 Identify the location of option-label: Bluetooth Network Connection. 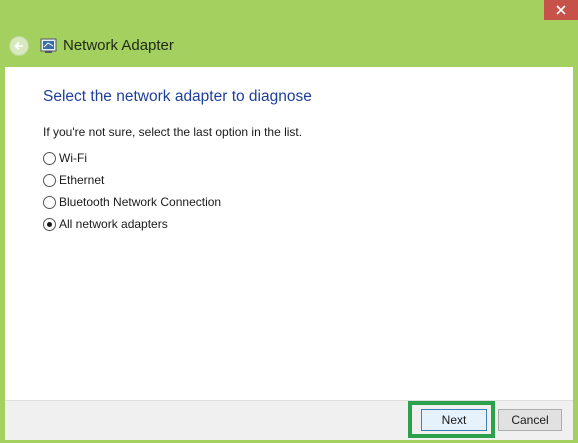
(140, 202).